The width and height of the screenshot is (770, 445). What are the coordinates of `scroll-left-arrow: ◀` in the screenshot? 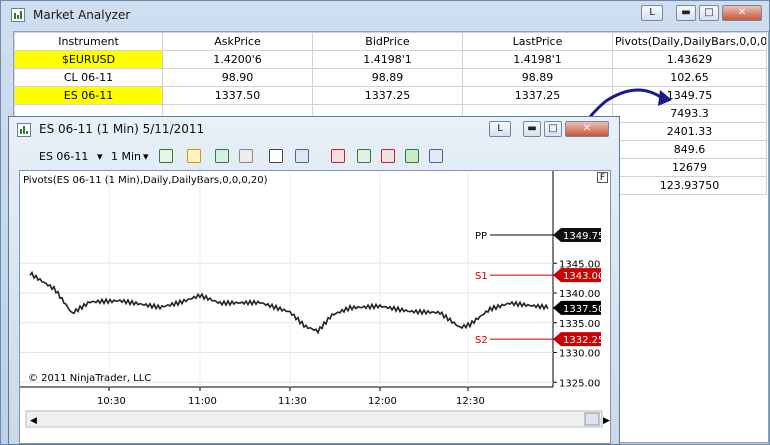 It's located at (33, 421).